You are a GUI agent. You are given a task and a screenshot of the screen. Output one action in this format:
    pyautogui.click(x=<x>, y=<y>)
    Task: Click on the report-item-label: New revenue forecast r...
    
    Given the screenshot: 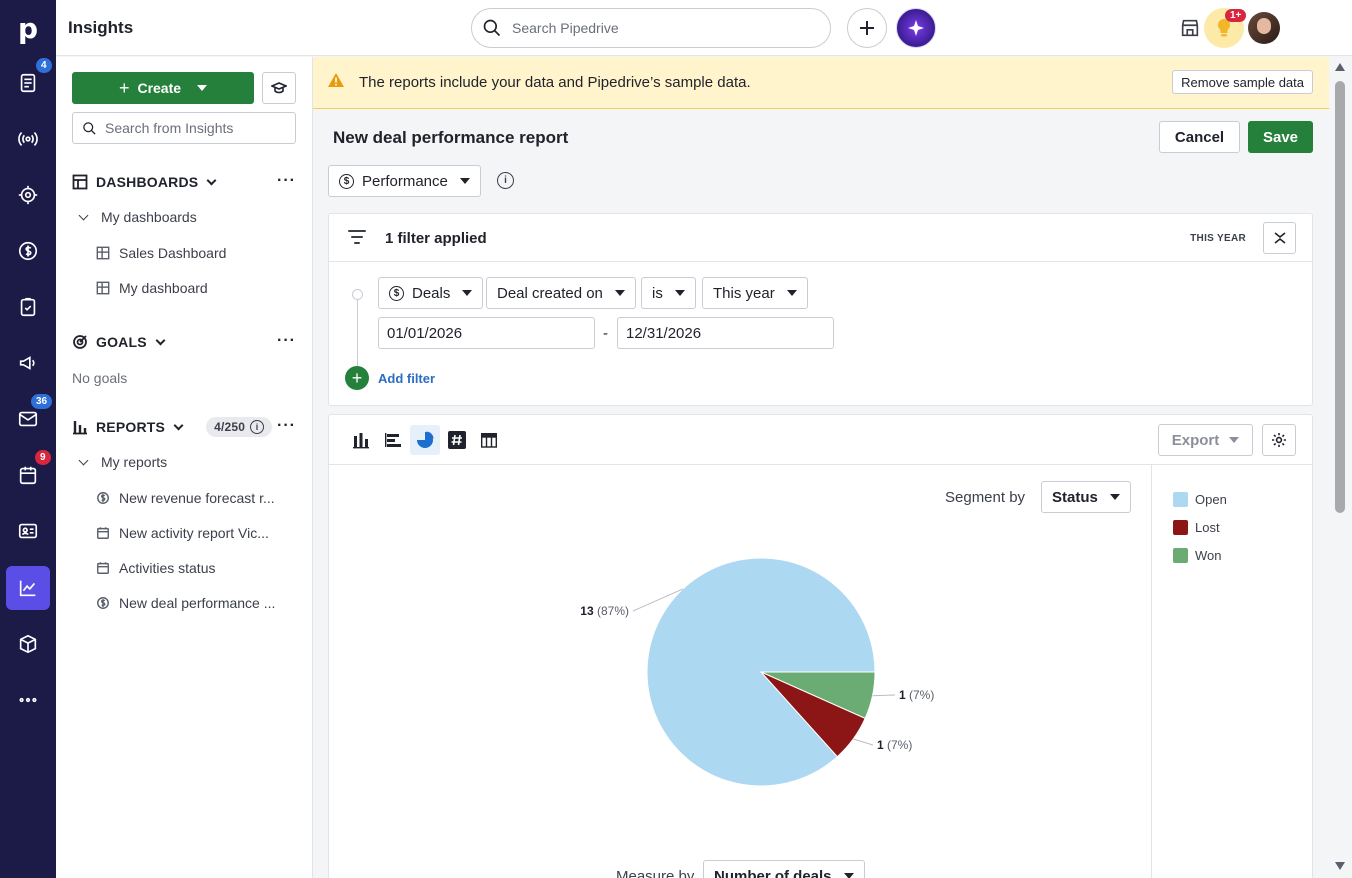 What is the action you would take?
    pyautogui.click(x=197, y=498)
    